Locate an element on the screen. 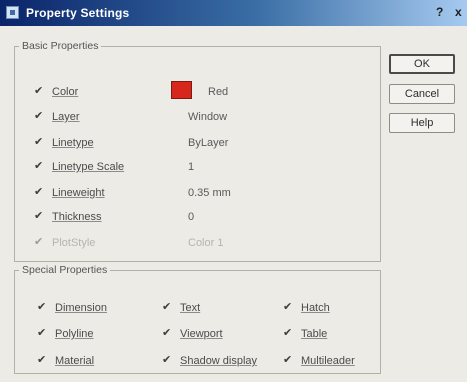  table-checkbox: ✔ is located at coordinates (288, 333).